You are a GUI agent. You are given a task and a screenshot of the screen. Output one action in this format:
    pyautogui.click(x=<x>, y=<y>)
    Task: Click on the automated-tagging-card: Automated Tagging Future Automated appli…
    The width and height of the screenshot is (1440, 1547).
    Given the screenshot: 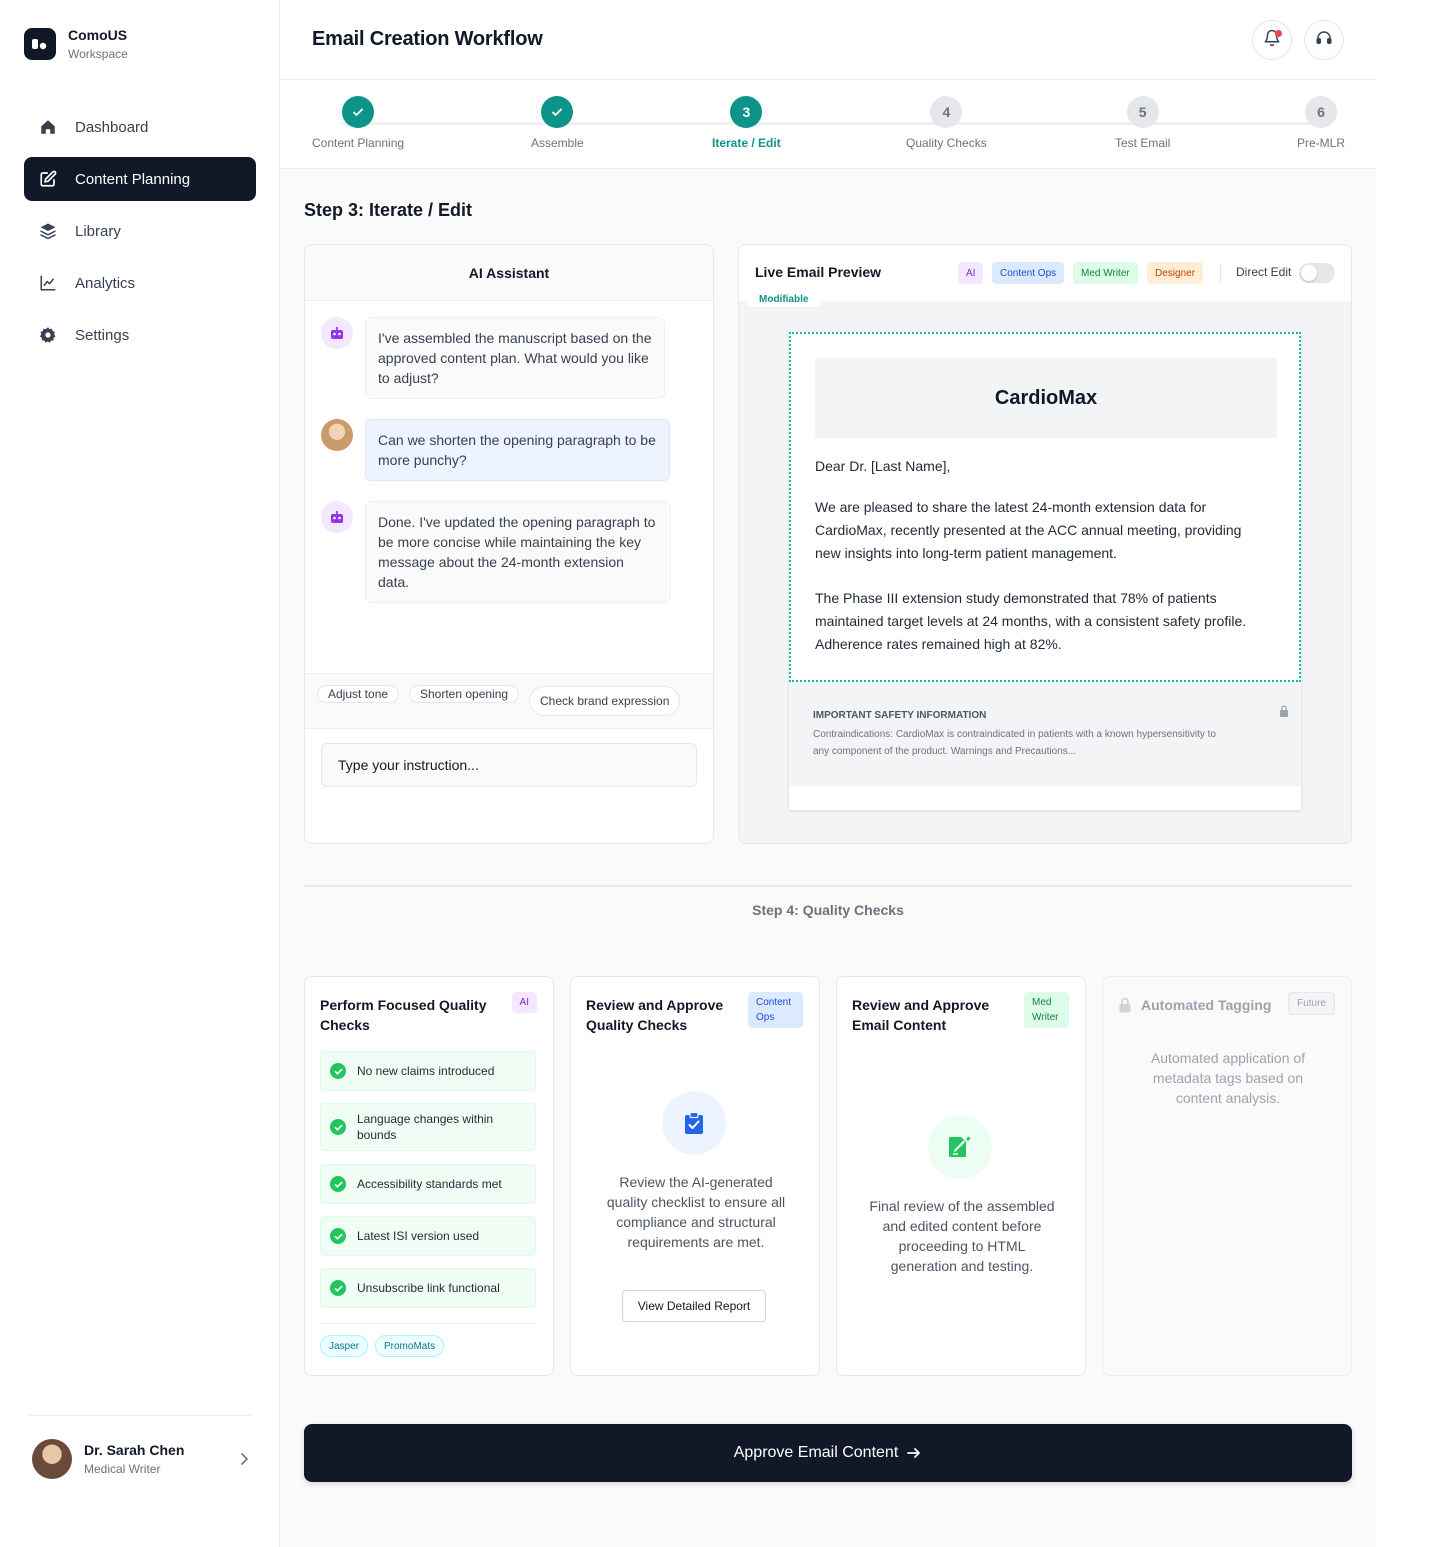 What is the action you would take?
    pyautogui.click(x=1227, y=1176)
    